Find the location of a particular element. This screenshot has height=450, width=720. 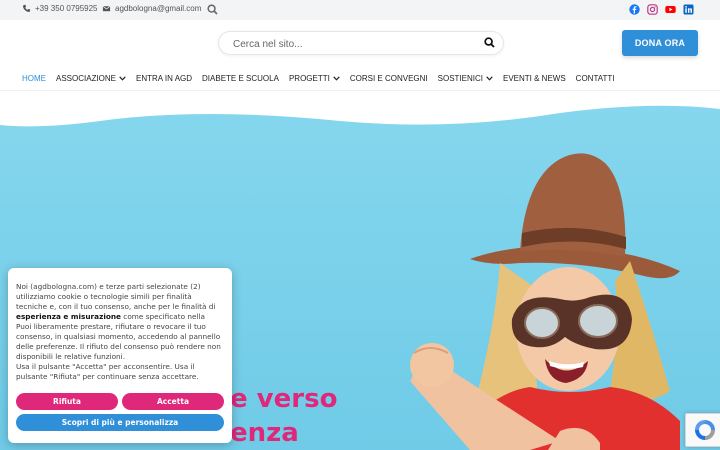

nav-label: HOME is located at coordinates (34, 78).